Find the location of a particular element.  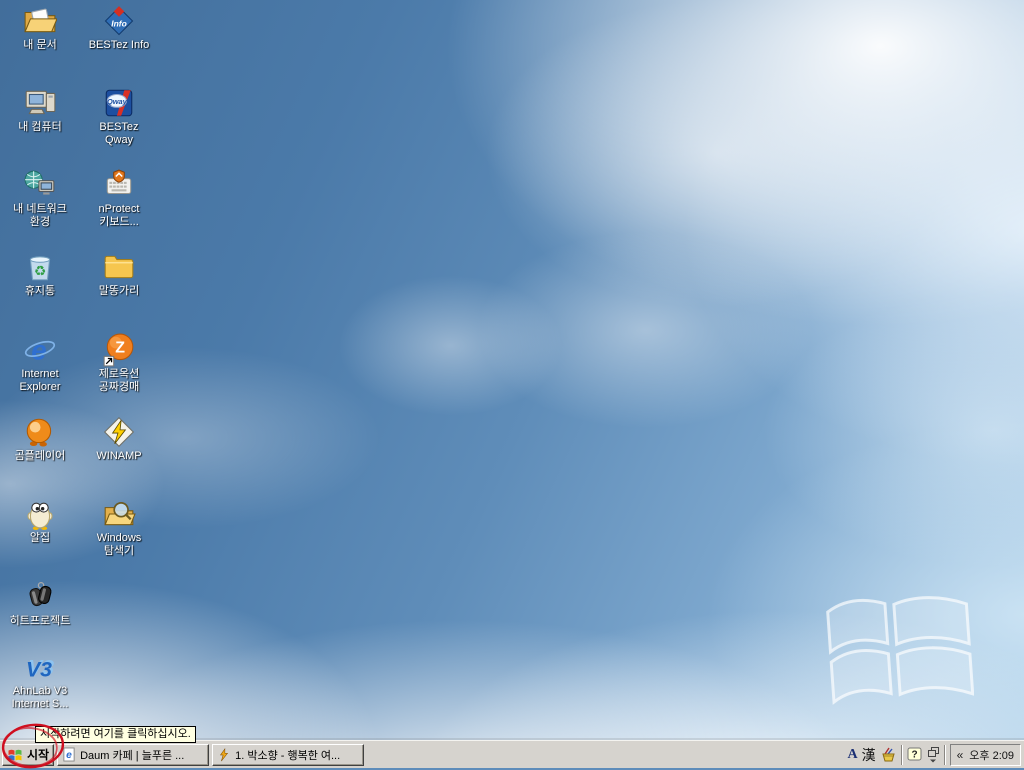

desktop-icon-my-documents: 내 문서 is located at coordinates (40, 28).